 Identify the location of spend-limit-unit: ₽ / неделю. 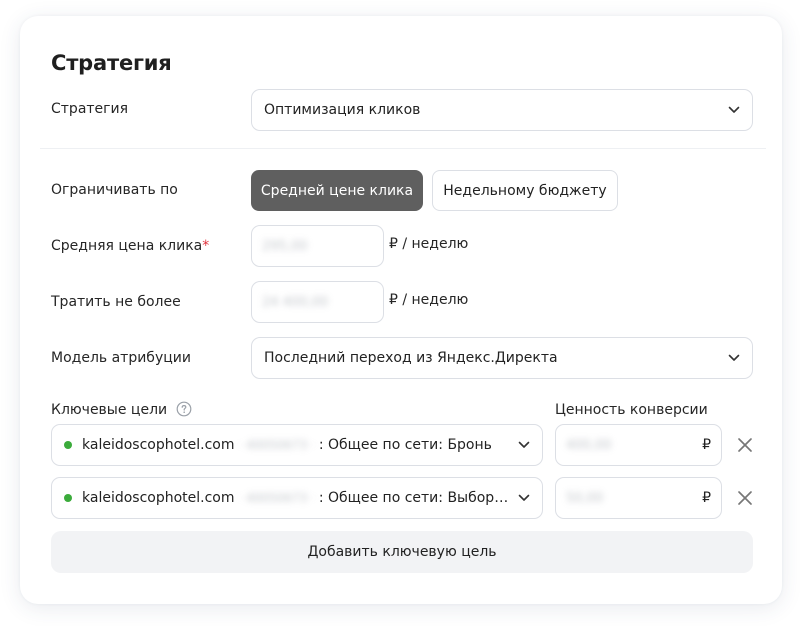
(429, 300).